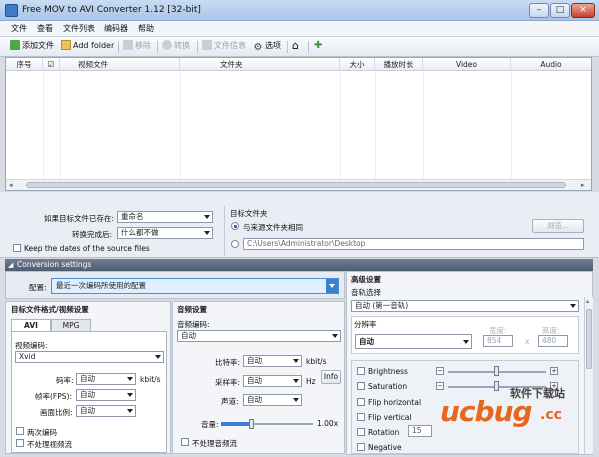 The width and height of the screenshot is (599, 457). I want to click on same-as-source-label: 与来源文件夹相同, so click(273, 227).